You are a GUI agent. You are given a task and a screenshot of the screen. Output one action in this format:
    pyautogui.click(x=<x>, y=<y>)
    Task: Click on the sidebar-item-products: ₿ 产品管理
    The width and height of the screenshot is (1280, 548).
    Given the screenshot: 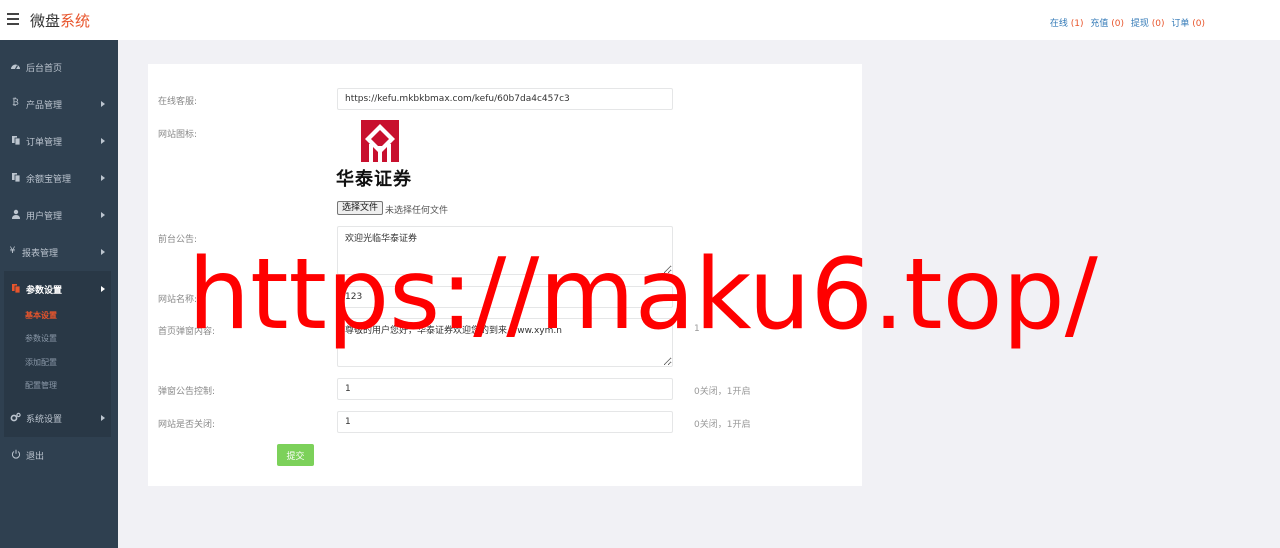 What is the action you would take?
    pyautogui.click(x=59, y=104)
    